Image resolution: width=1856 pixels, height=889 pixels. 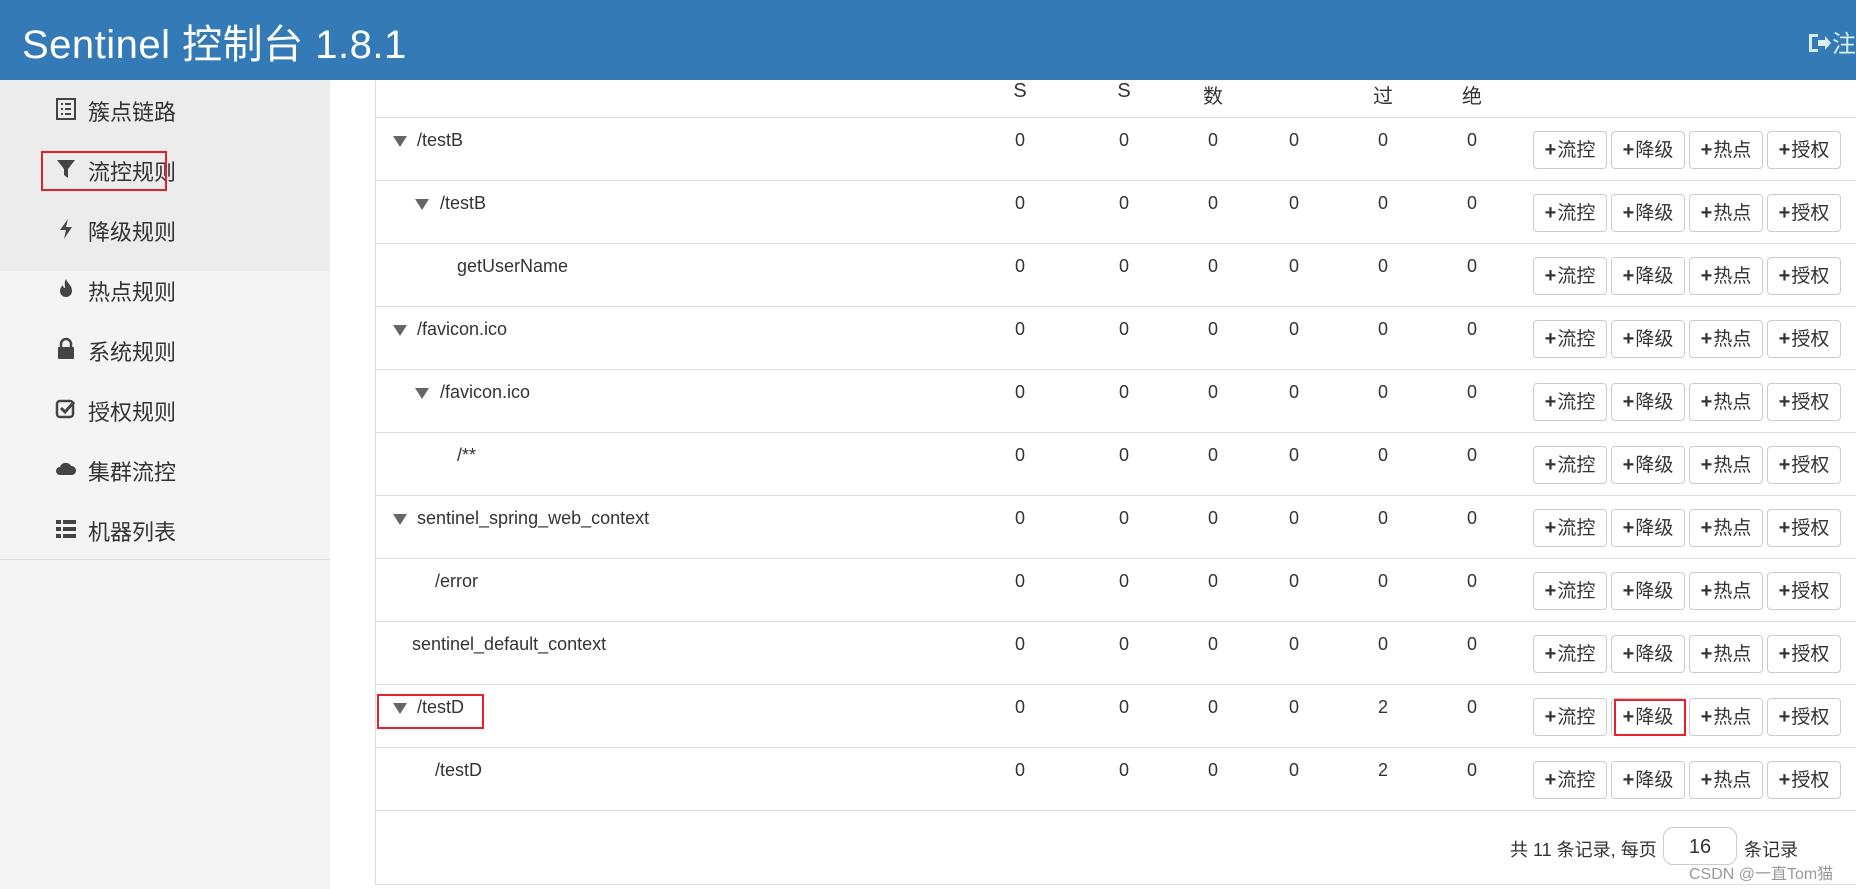 What do you see at coordinates (165, 469) in the screenshot?
I see `sidebar-item-cluster-flow: 集群流控` at bounding box center [165, 469].